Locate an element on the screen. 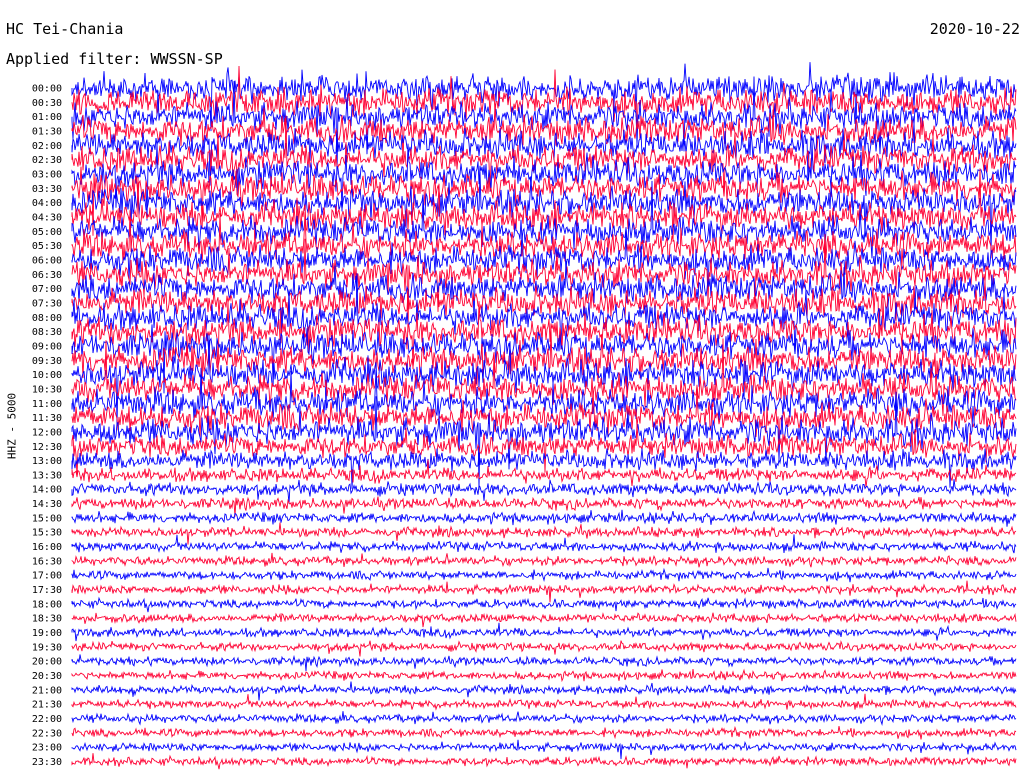  row-time-label: 03:00 is located at coordinates (47, 174).